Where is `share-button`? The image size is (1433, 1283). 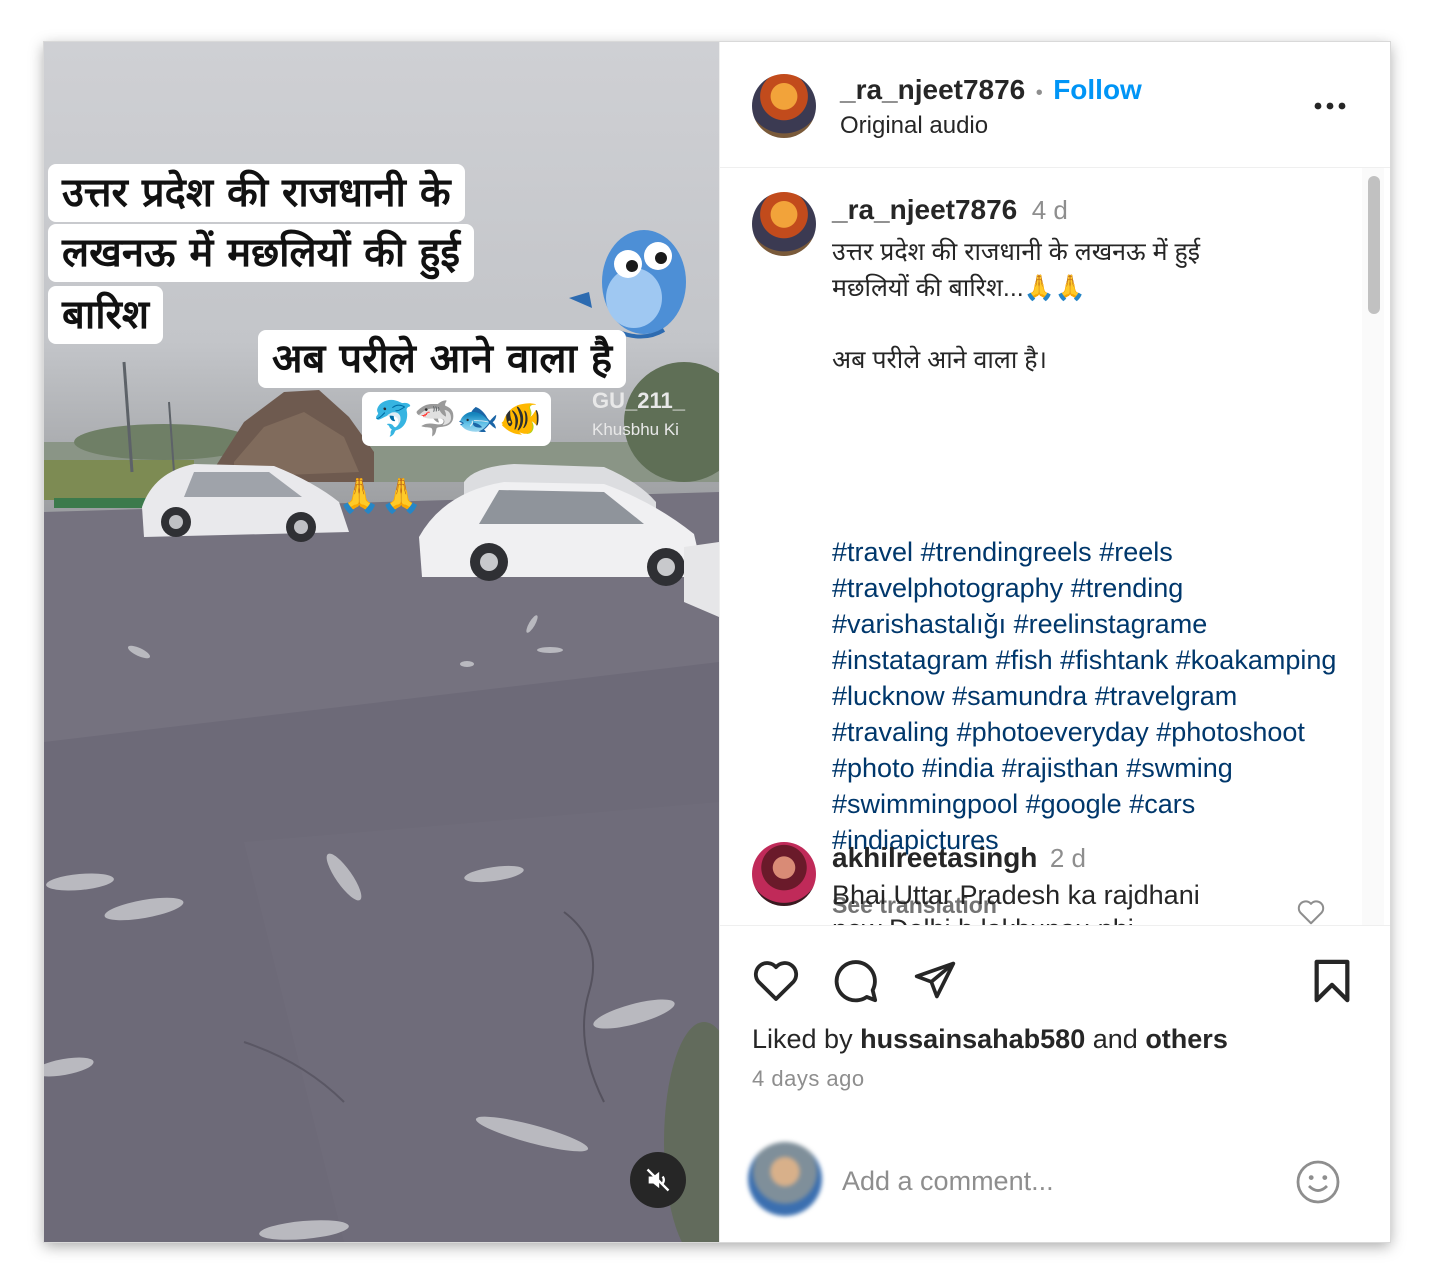 share-button is located at coordinates (935, 982).